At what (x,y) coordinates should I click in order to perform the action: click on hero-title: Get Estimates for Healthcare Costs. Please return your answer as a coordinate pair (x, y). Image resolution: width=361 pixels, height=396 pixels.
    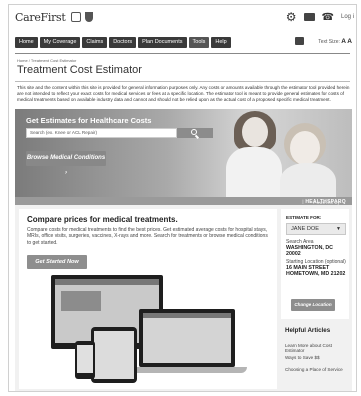
    Looking at the image, I should click on (89, 120).